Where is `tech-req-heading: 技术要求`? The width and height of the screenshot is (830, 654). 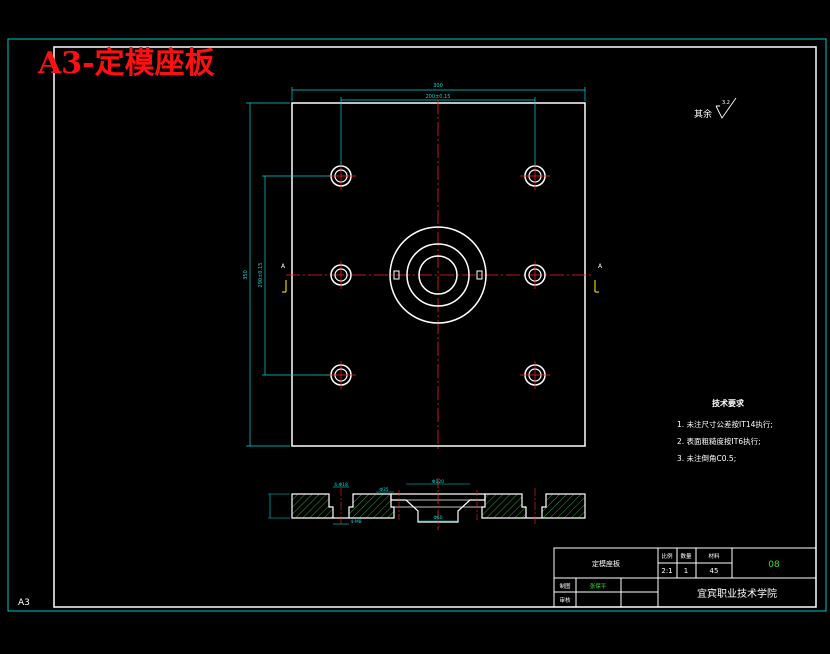
tech-req-heading: 技术要求 is located at coordinates (728, 403).